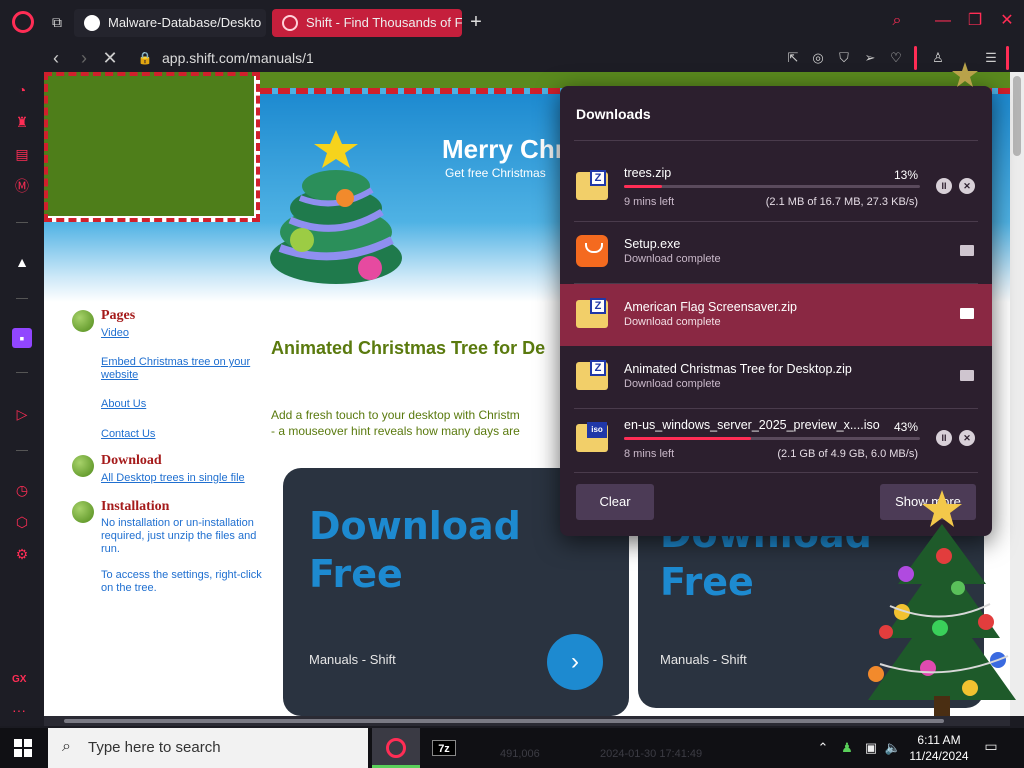 The width and height of the screenshot is (1024, 768). Describe the element at coordinates (396, 748) in the screenshot. I see `taskbar-opera-gx` at that location.